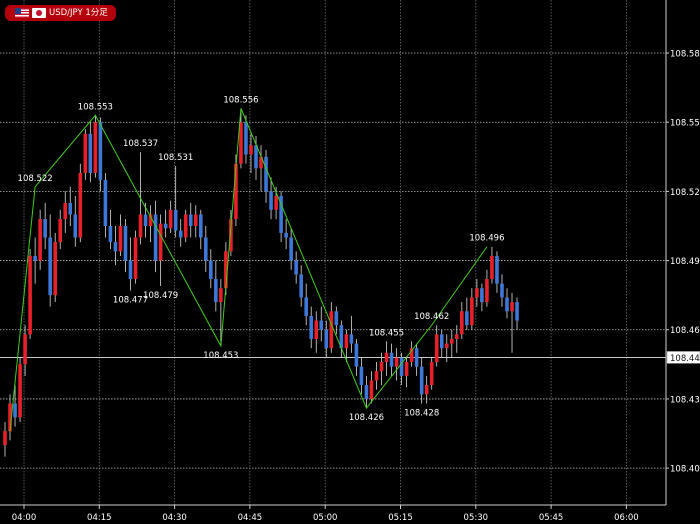 This screenshot has width=700, height=524. I want to click on y-tick-label: 108.490, so click(685, 262).